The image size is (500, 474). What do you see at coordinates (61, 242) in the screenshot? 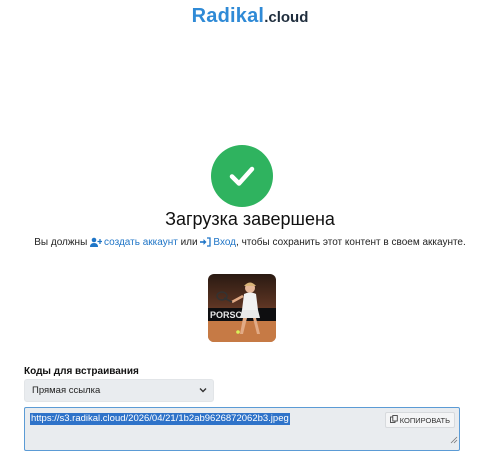
I see `notice-prefix: Вы должны` at bounding box center [61, 242].